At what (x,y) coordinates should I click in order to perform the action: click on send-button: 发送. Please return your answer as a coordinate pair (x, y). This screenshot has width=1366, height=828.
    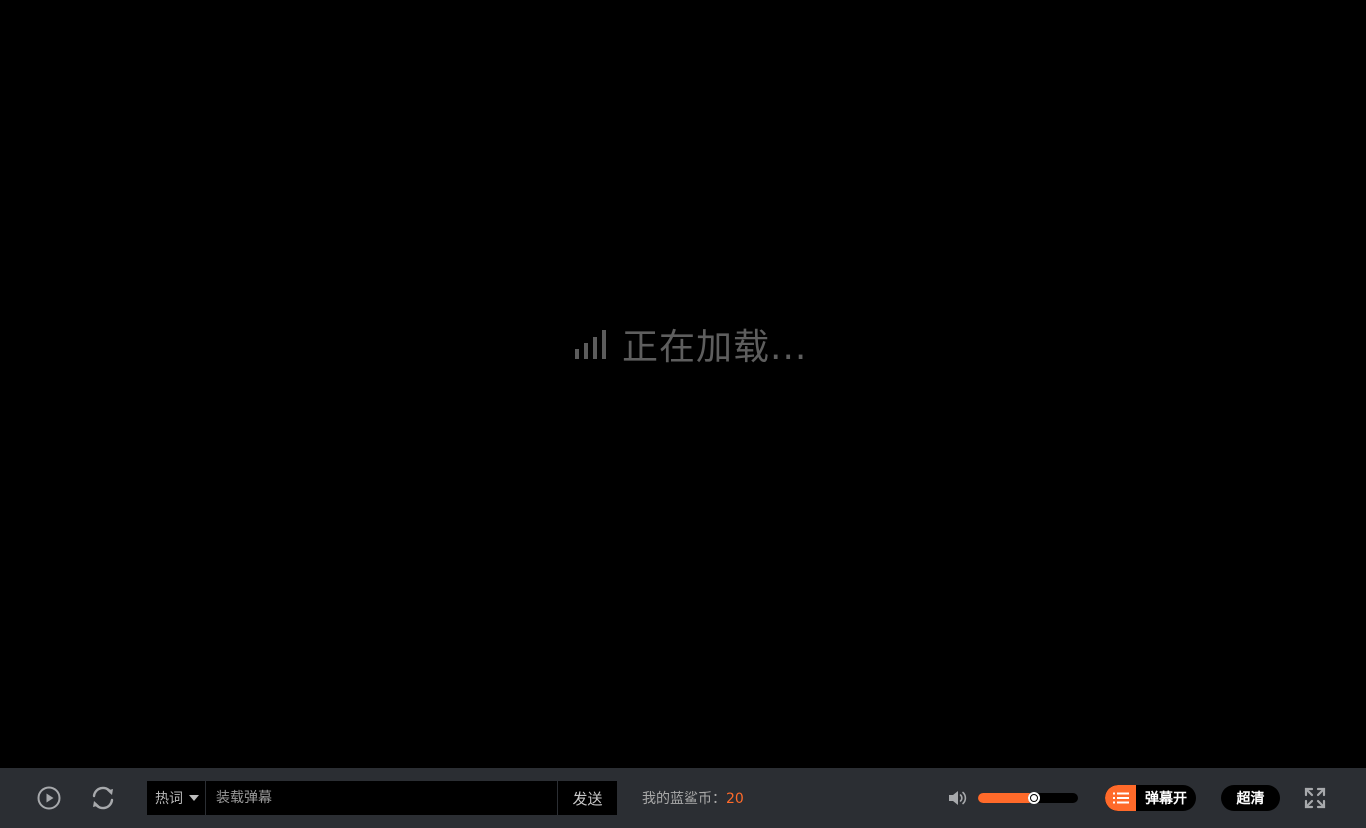
    Looking at the image, I should click on (587, 798).